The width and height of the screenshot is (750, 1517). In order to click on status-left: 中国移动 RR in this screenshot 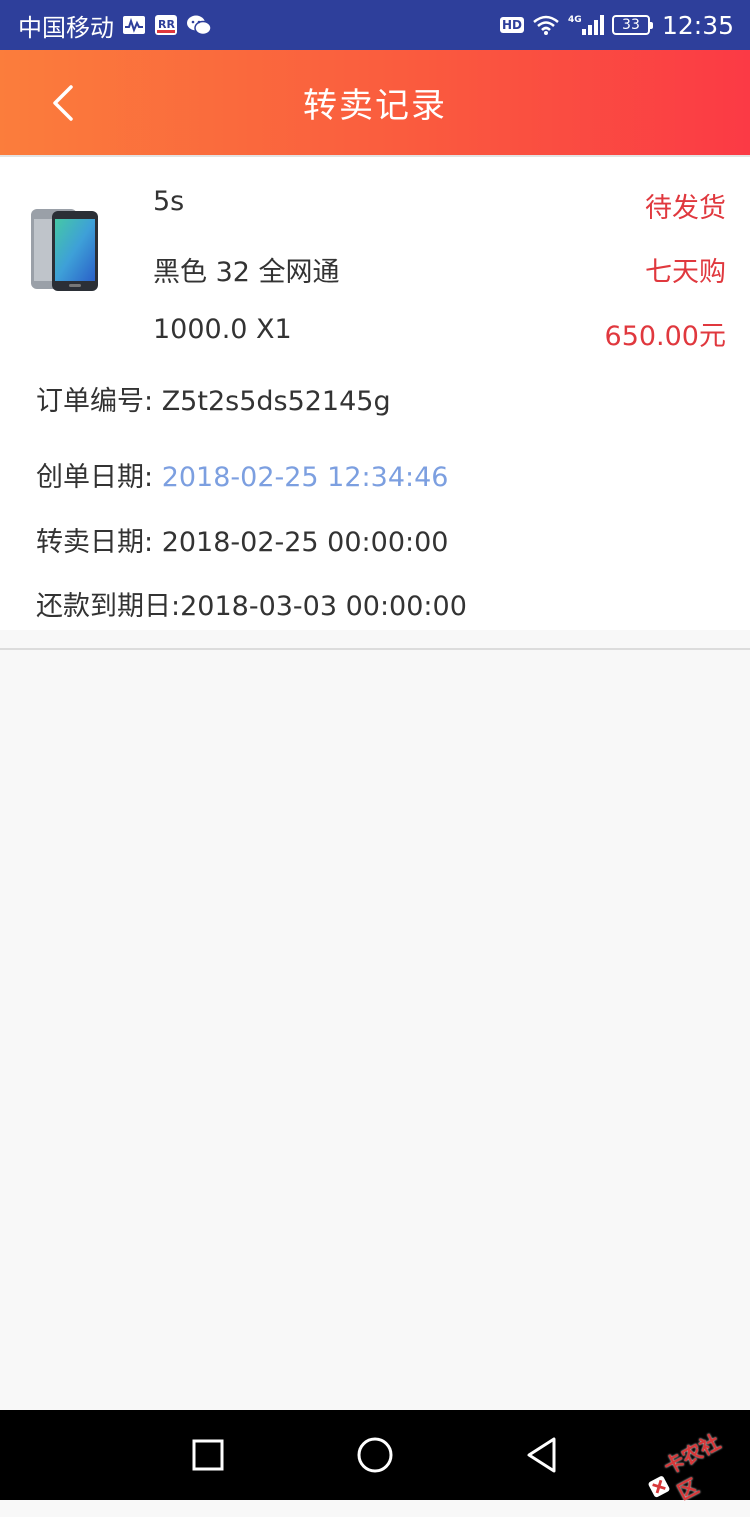, I will do `click(115, 25)`.